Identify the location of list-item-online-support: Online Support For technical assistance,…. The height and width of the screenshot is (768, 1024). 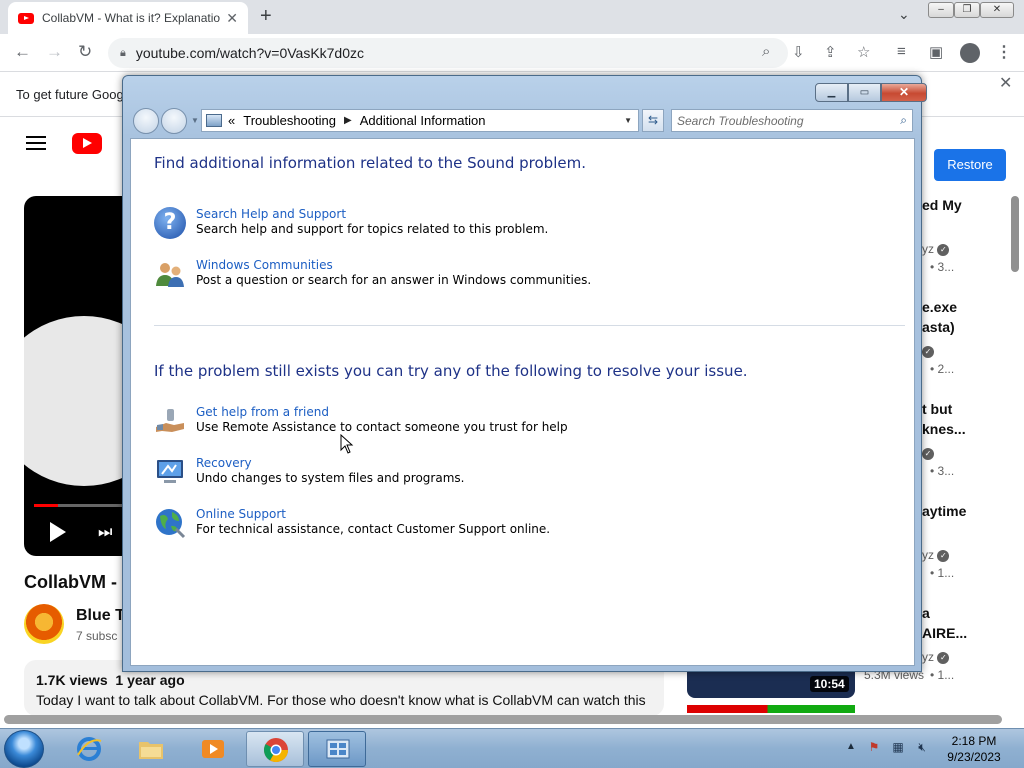
(504, 525).